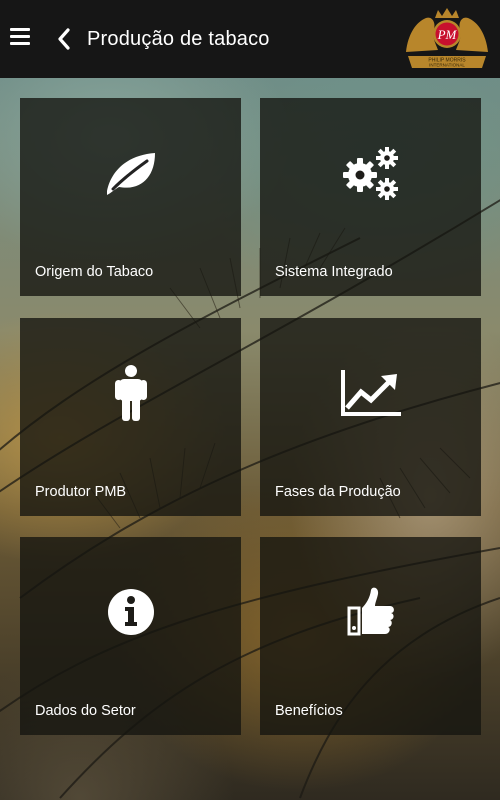 The width and height of the screenshot is (500, 800). Describe the element at coordinates (21, 38) in the screenshot. I see `hamburger-menu-icon` at that location.